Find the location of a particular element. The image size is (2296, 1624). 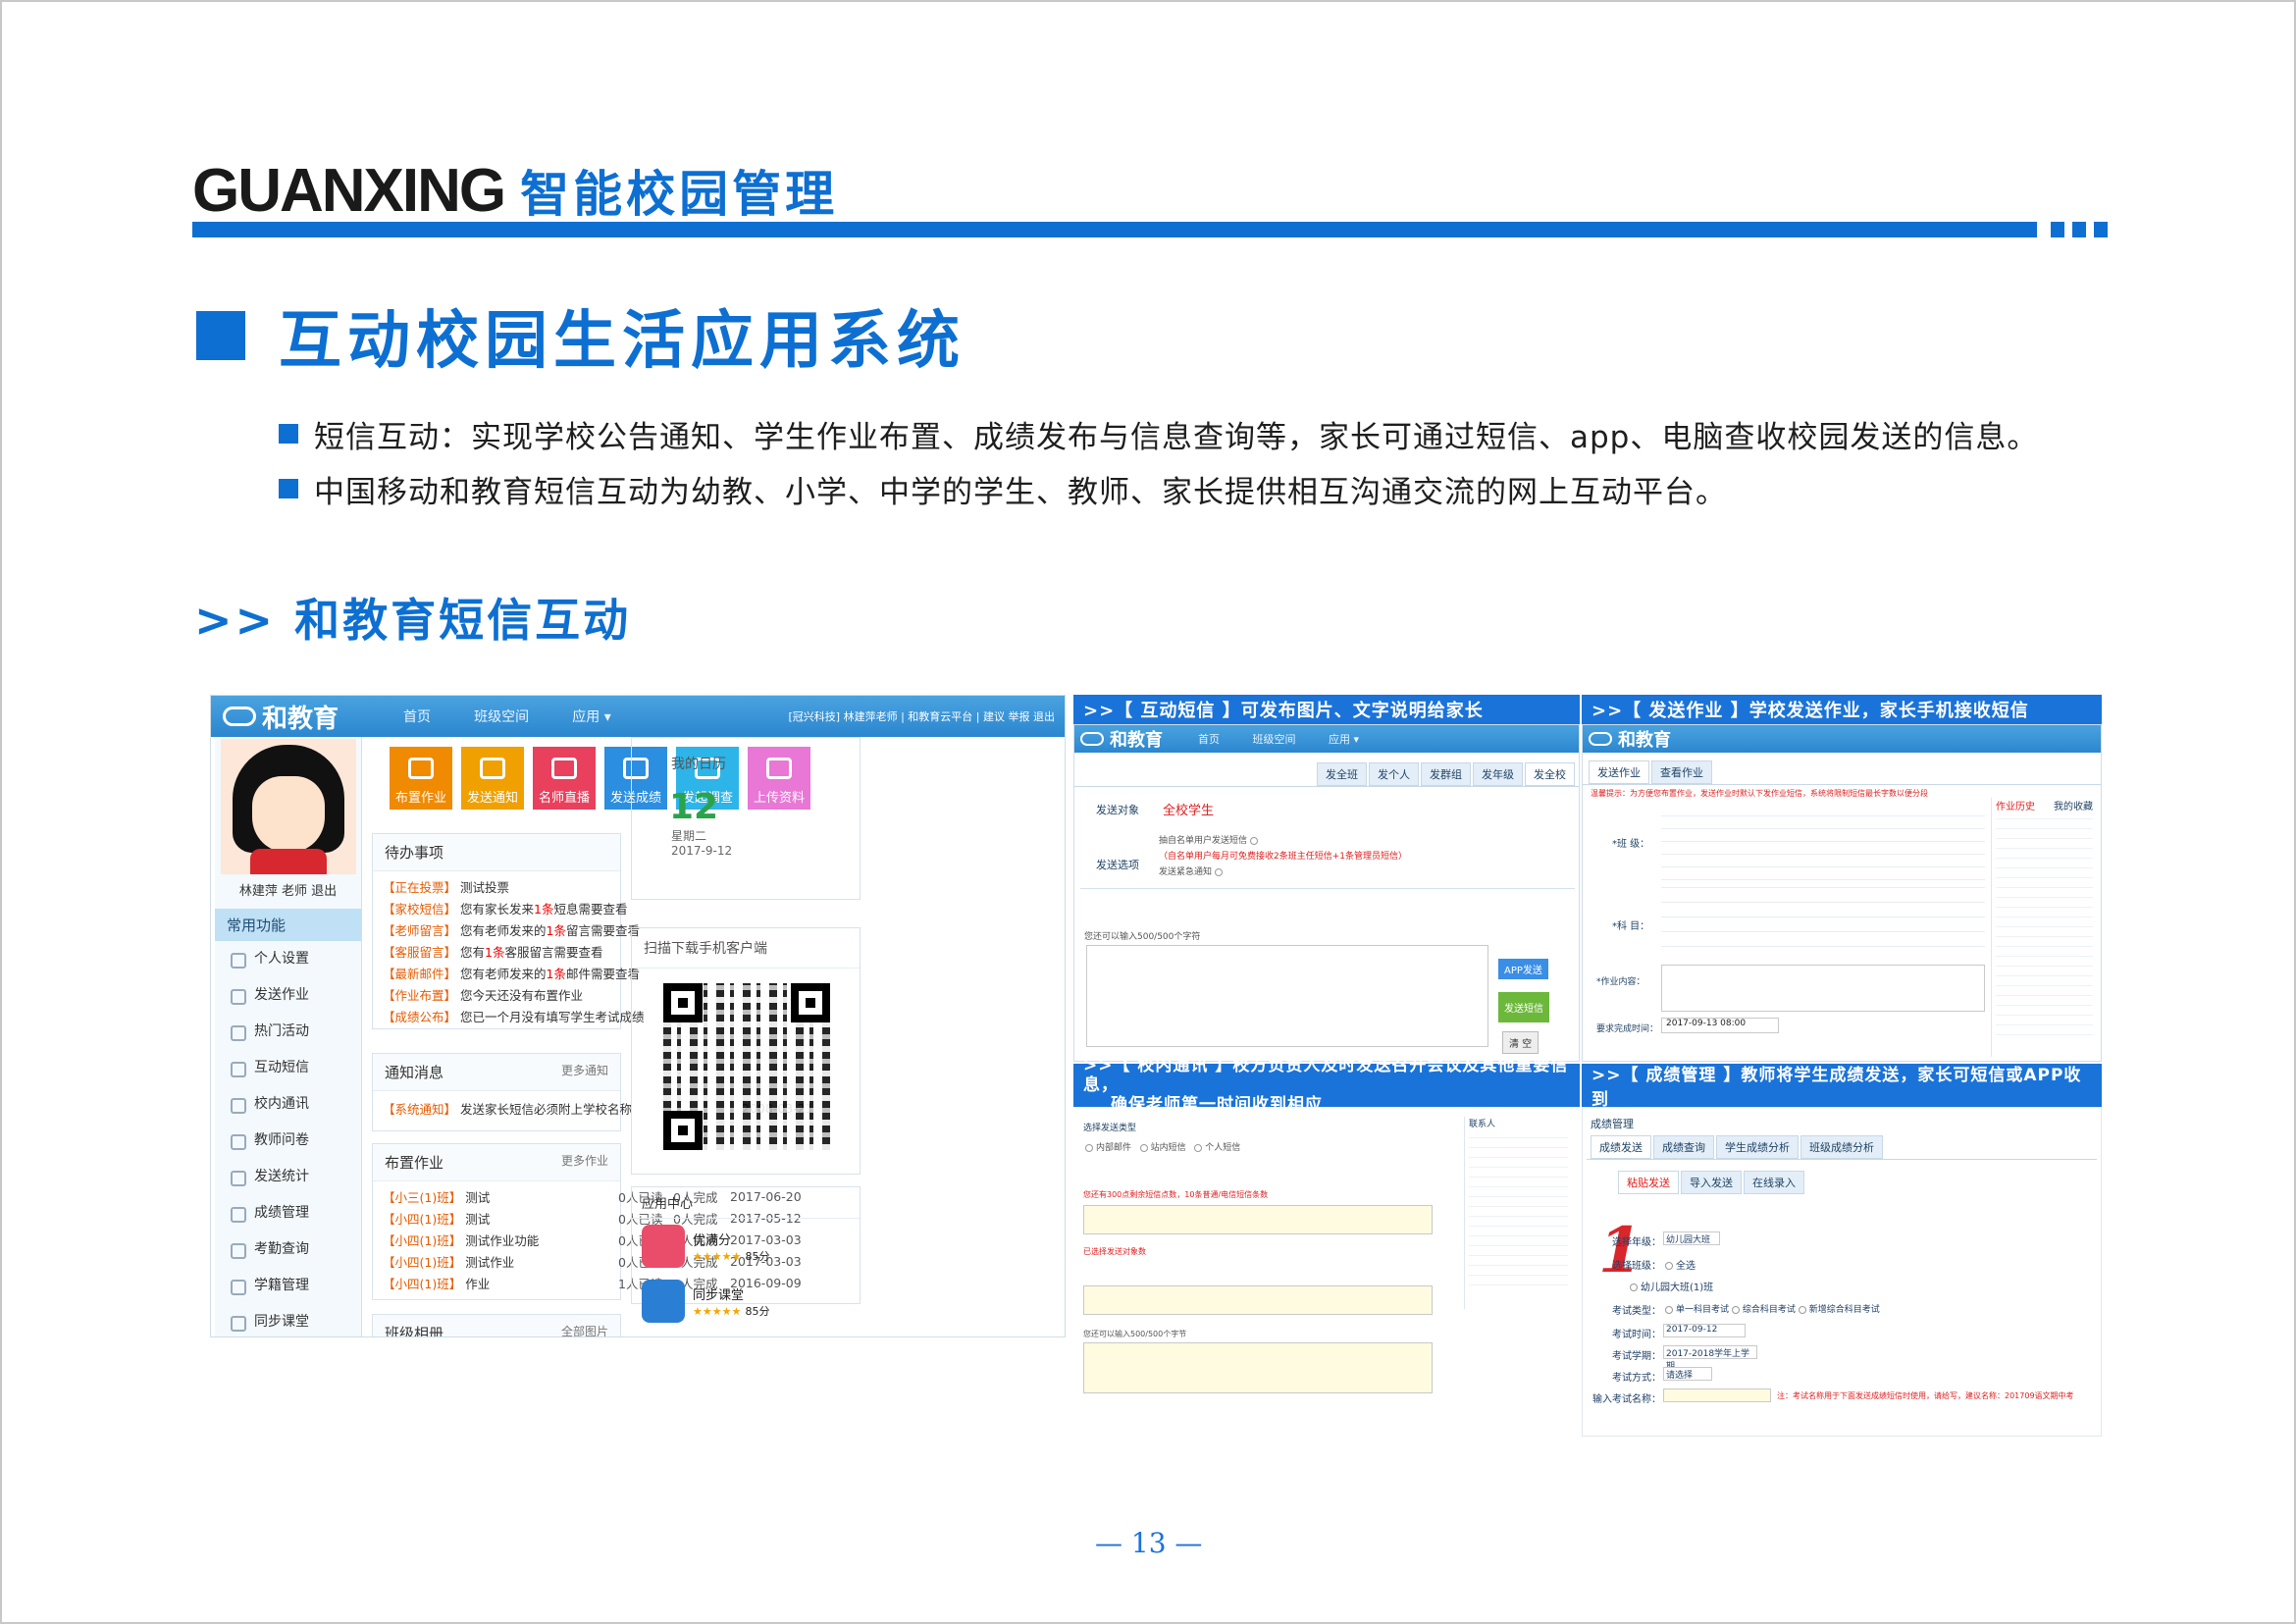

class-label: 选择班级： is located at coordinates (1636, 1266).